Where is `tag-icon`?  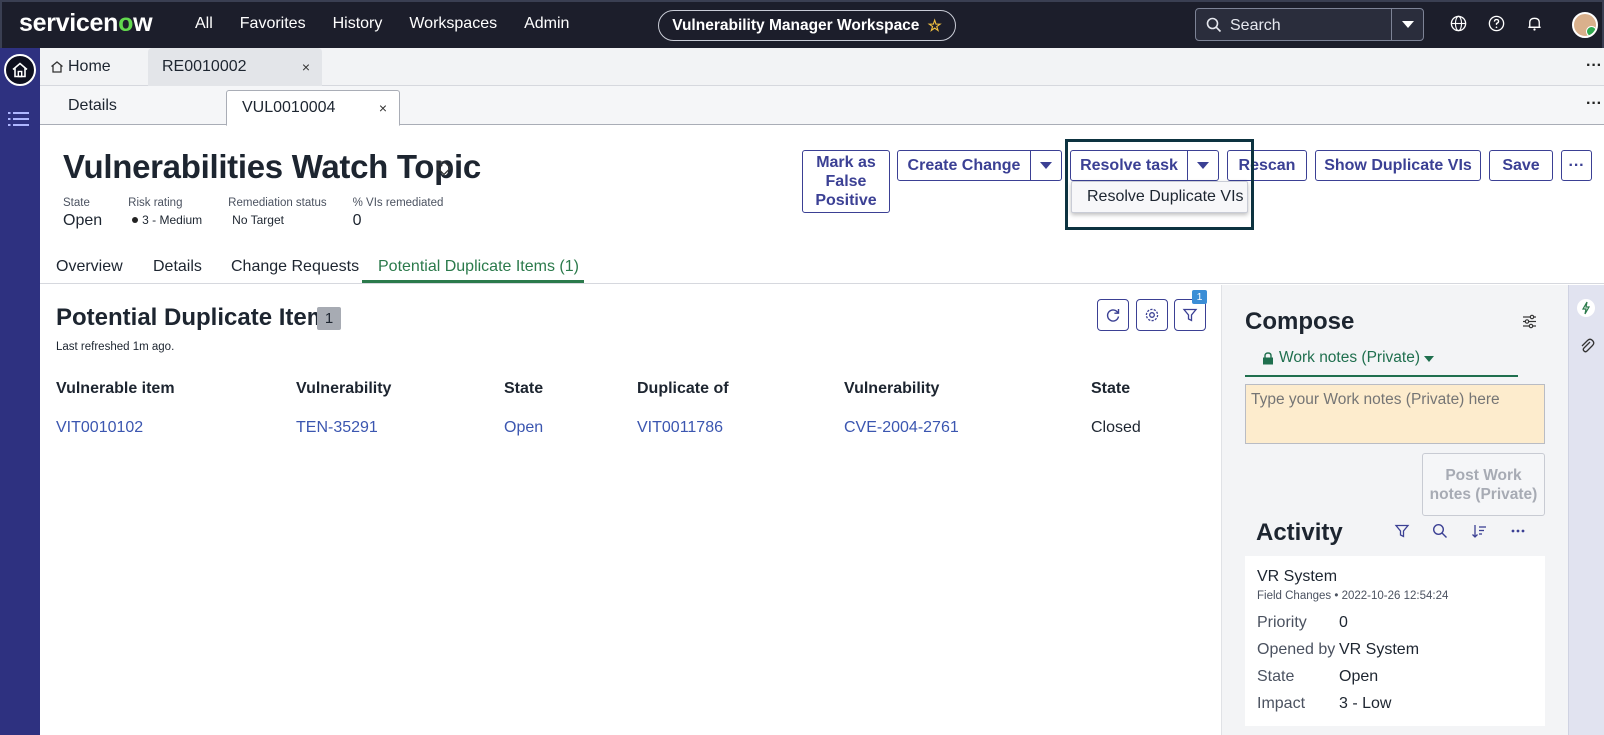
tag-icon is located at coordinates (444, 168).